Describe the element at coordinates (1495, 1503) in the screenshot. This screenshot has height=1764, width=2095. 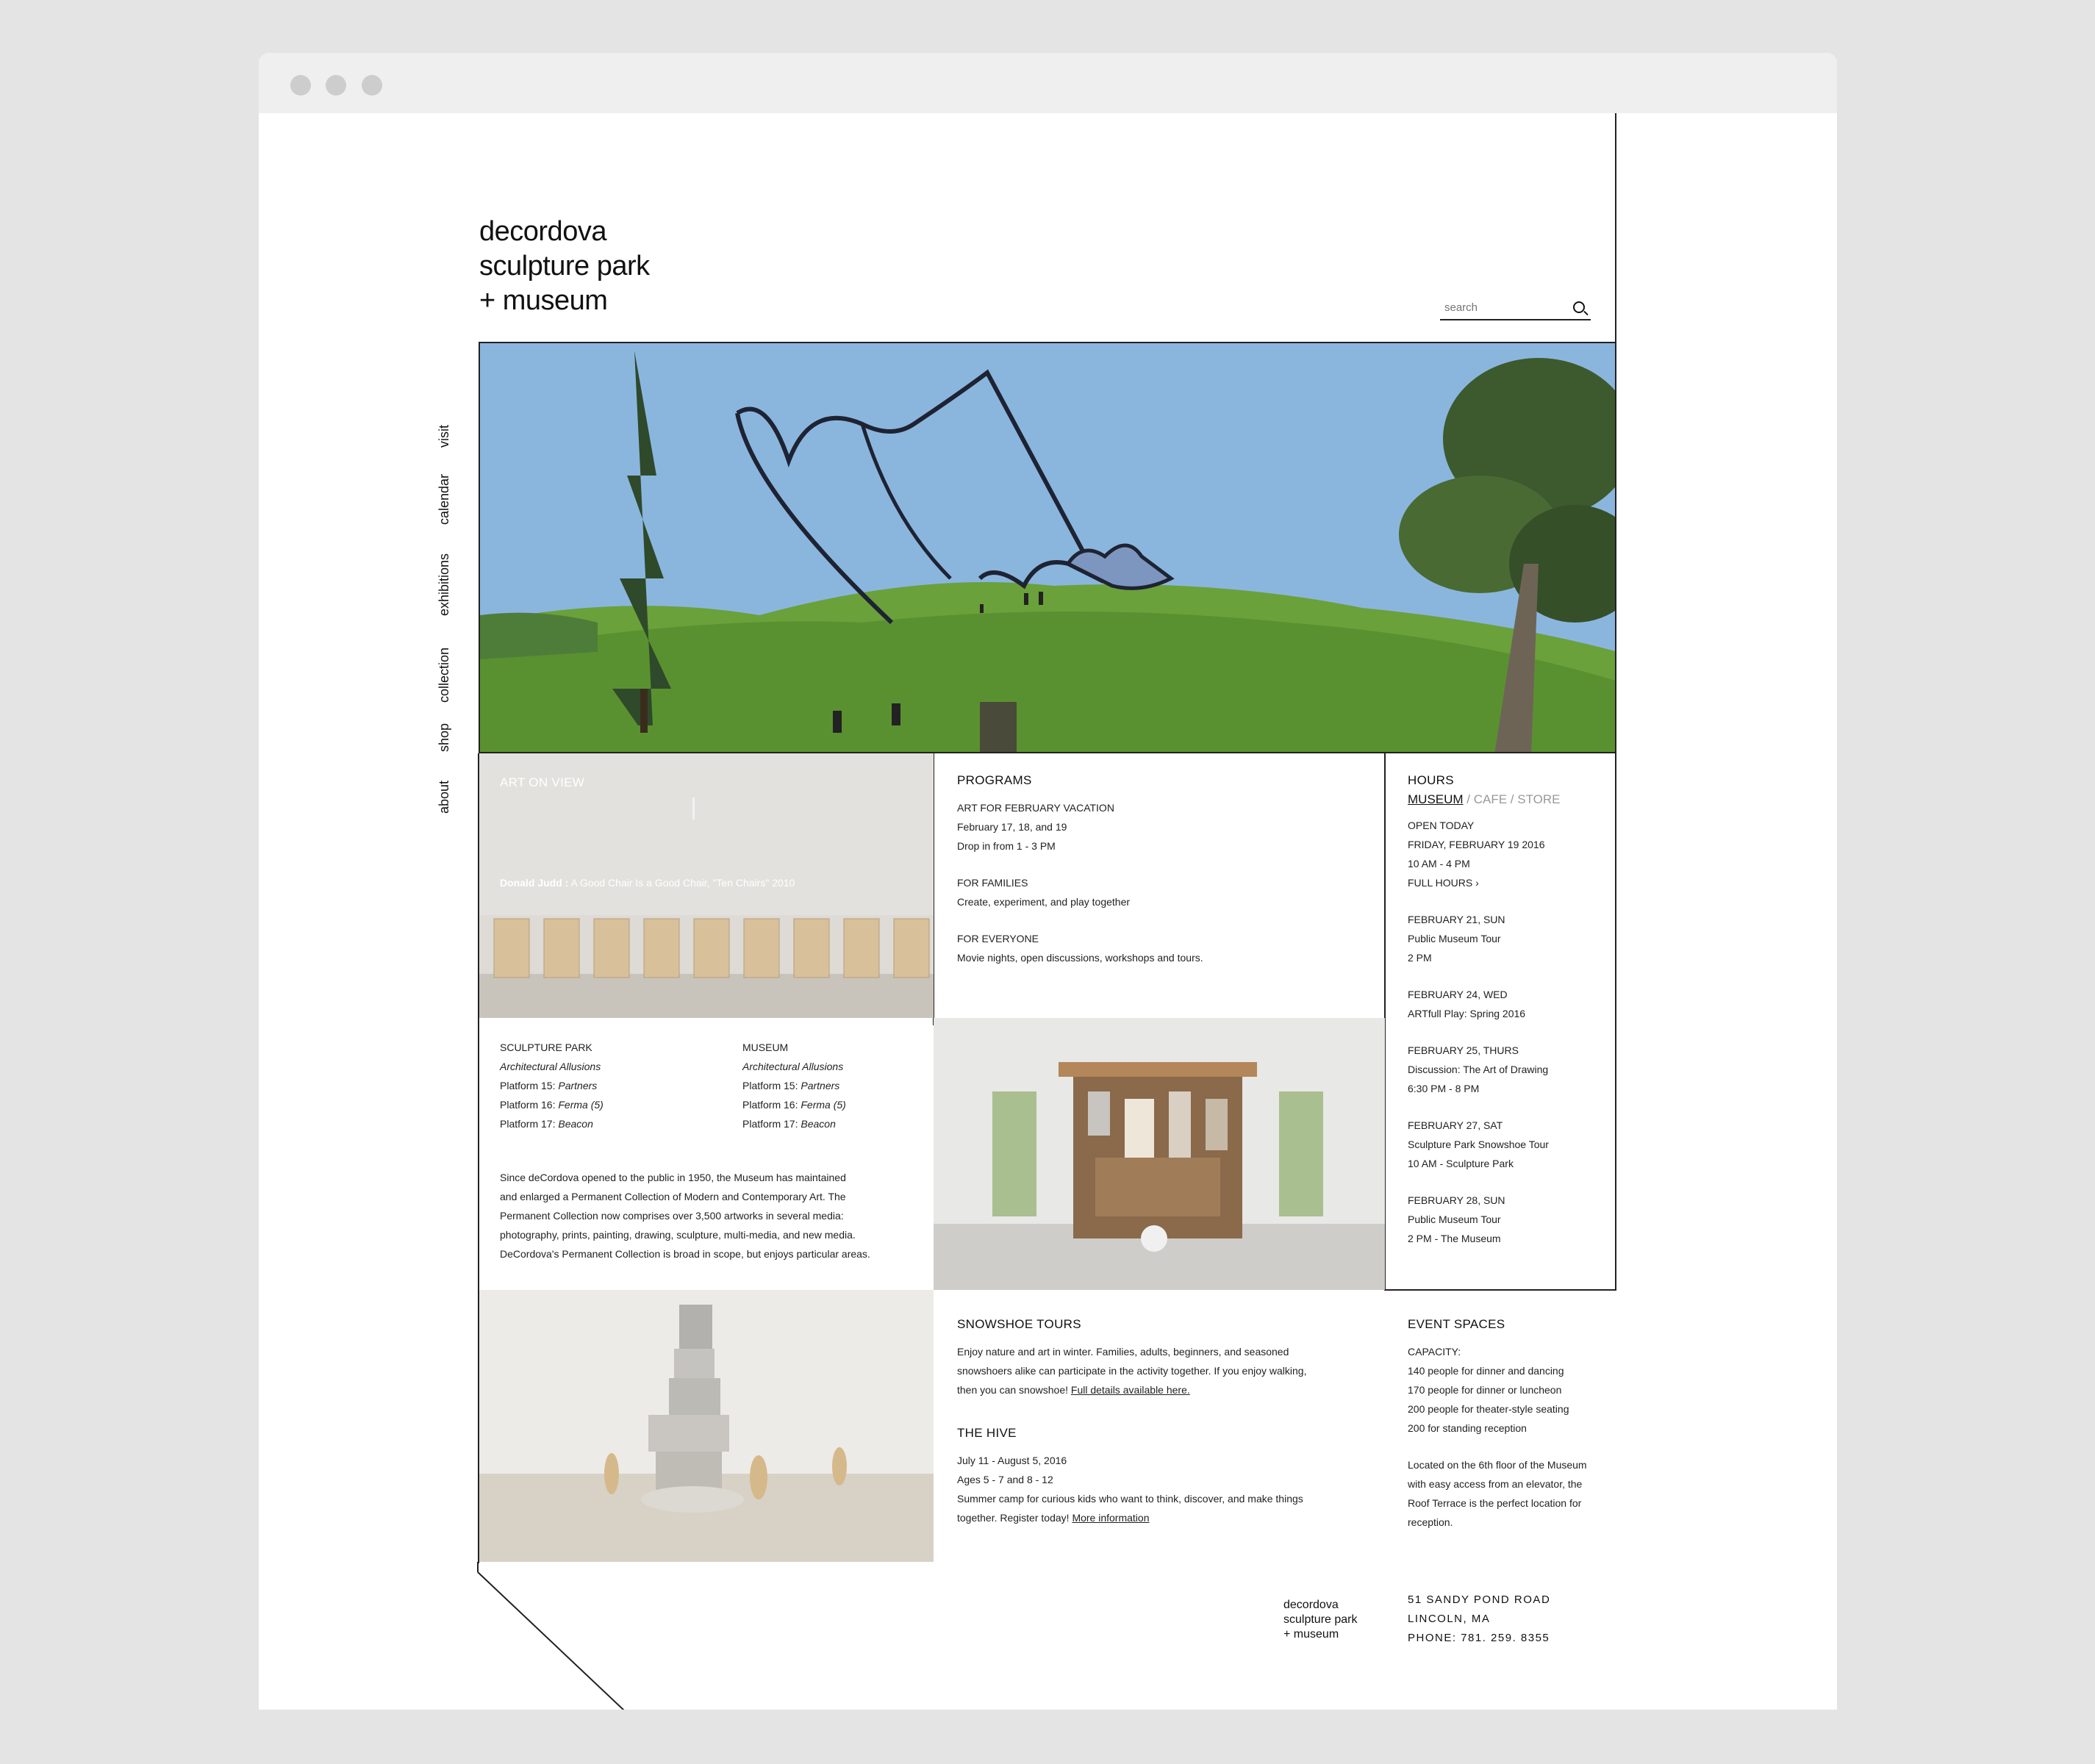
I see `description-line: Roof Terrace is the perfect location for` at that location.